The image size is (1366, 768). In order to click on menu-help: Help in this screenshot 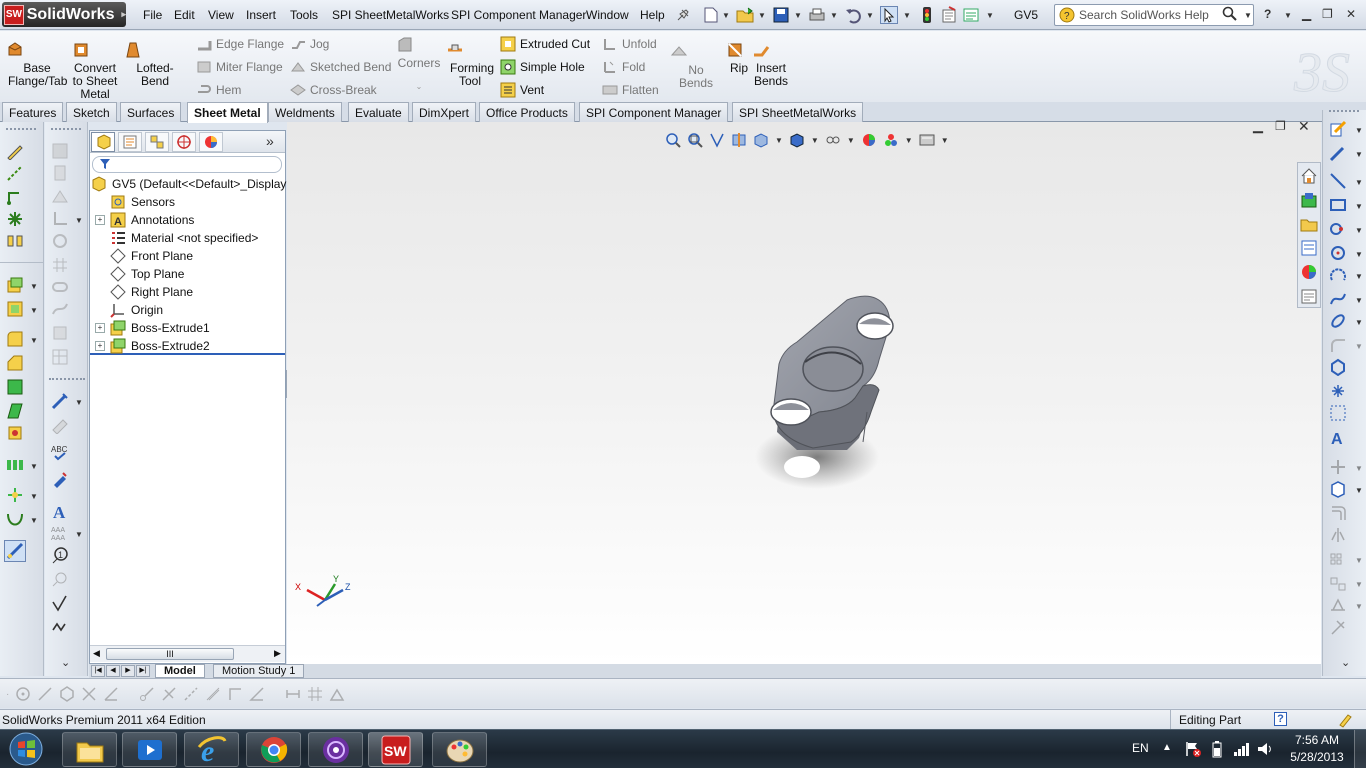, I will do `click(652, 15)`.